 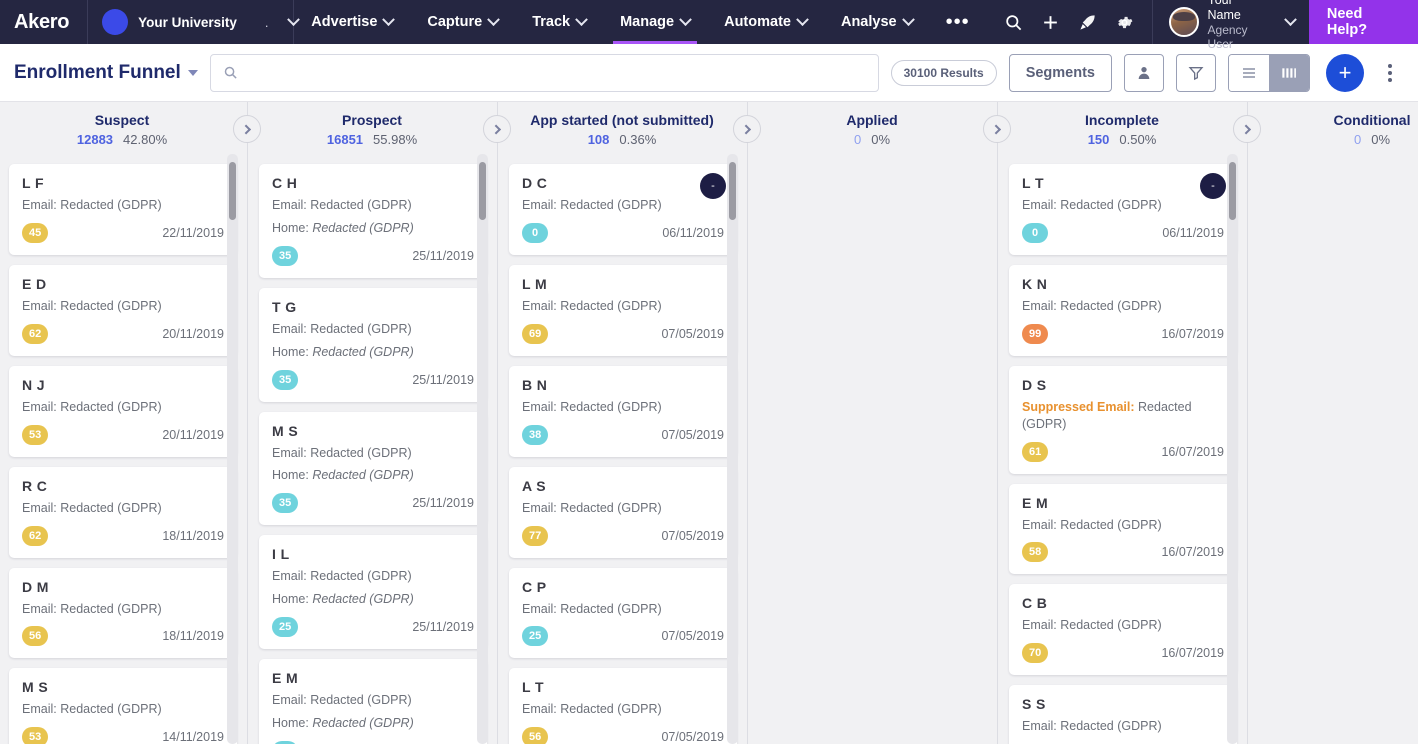 What do you see at coordinates (622, 120) in the screenshot?
I see `column-title: App started (not submitted)` at bounding box center [622, 120].